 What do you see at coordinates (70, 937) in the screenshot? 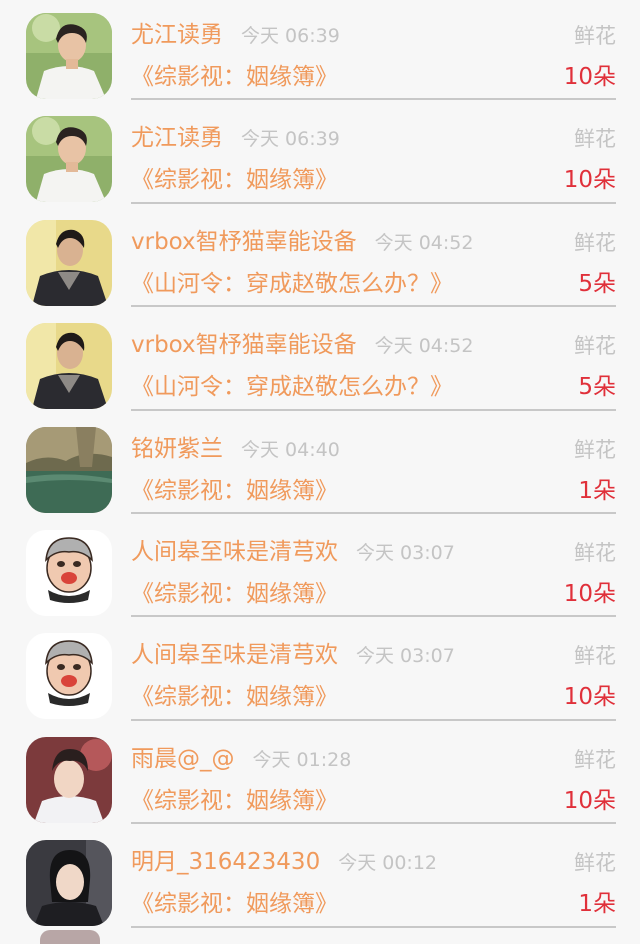
I see `next-avatar-peek` at bounding box center [70, 937].